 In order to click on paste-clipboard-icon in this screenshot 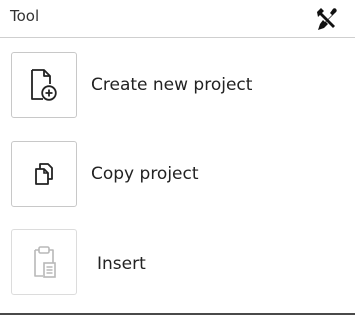, I will do `click(45, 262)`.